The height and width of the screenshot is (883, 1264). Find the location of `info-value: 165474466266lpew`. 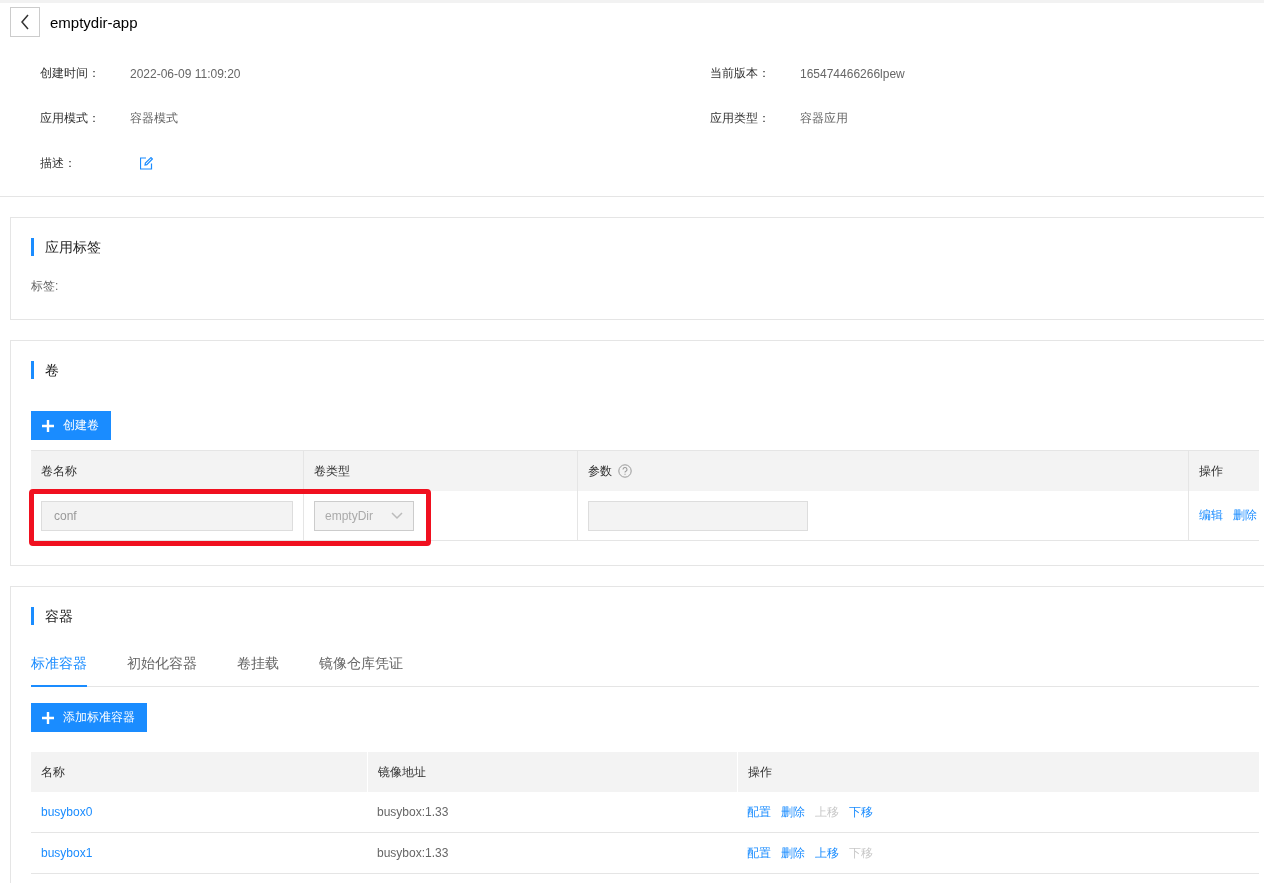

info-value: 165474466266lpew is located at coordinates (852, 73).